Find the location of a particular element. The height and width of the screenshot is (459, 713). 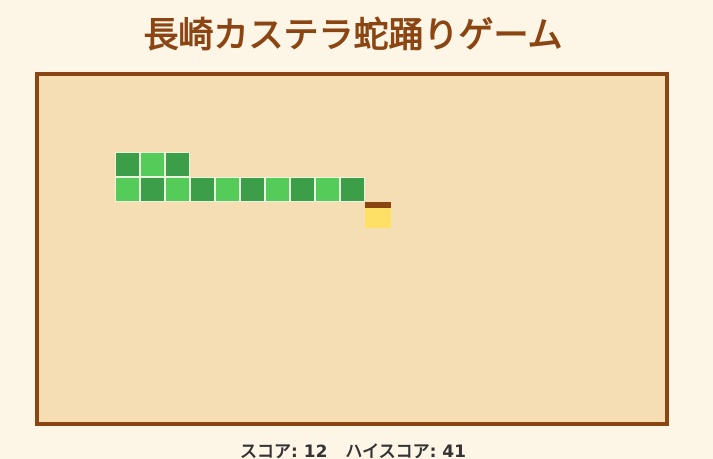

score-label: スコア: is located at coordinates (269, 450).